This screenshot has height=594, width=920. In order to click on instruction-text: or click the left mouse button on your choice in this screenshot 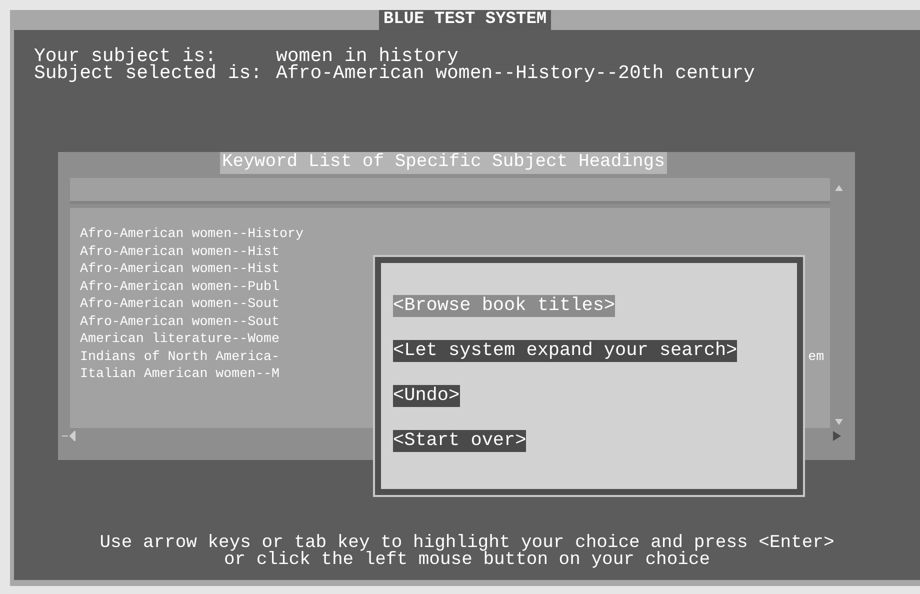, I will do `click(467, 560)`.